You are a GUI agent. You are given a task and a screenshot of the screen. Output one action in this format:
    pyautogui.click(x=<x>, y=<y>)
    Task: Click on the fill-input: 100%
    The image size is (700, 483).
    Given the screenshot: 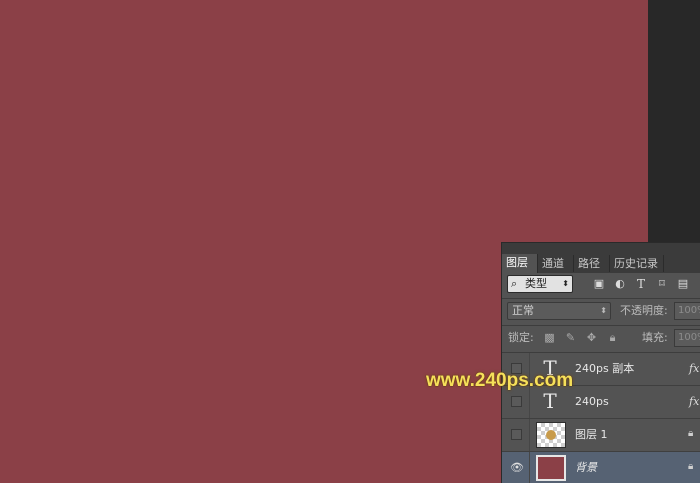 What is the action you would take?
    pyautogui.click(x=687, y=338)
    